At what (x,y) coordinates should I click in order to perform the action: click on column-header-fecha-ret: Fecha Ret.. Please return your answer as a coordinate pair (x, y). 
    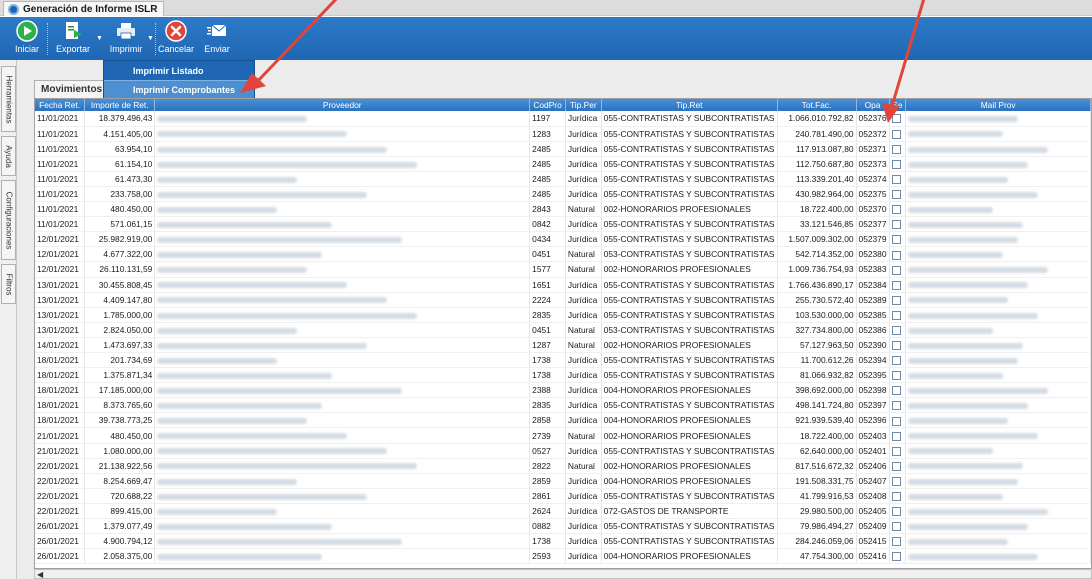
    Looking at the image, I should click on (60, 105).